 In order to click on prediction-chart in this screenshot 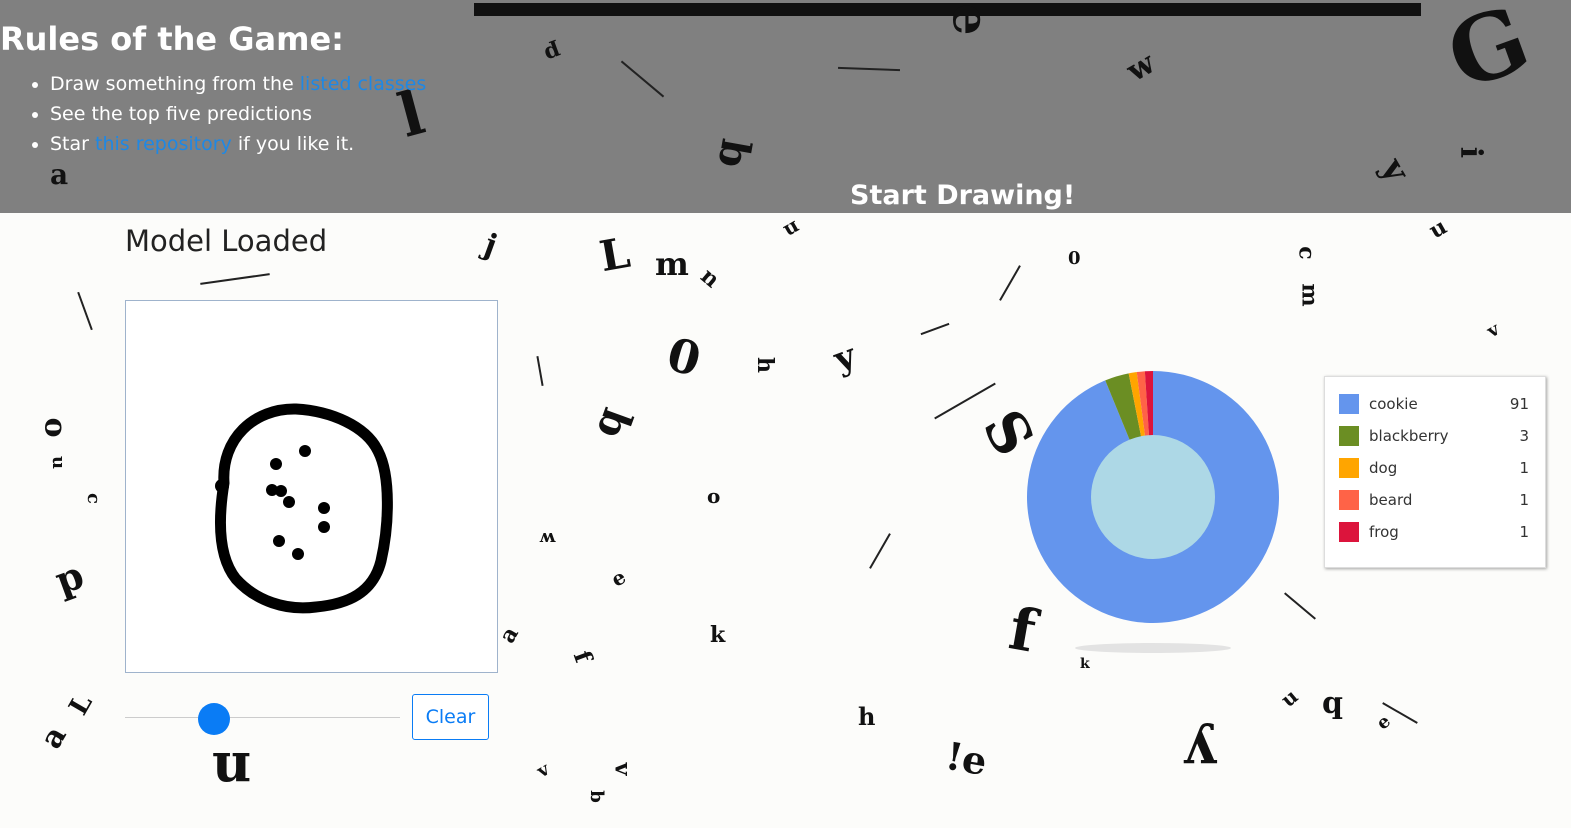, I will do `click(1153, 518)`.